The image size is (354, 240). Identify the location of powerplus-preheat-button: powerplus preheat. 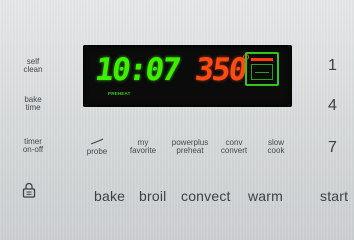
(190, 147).